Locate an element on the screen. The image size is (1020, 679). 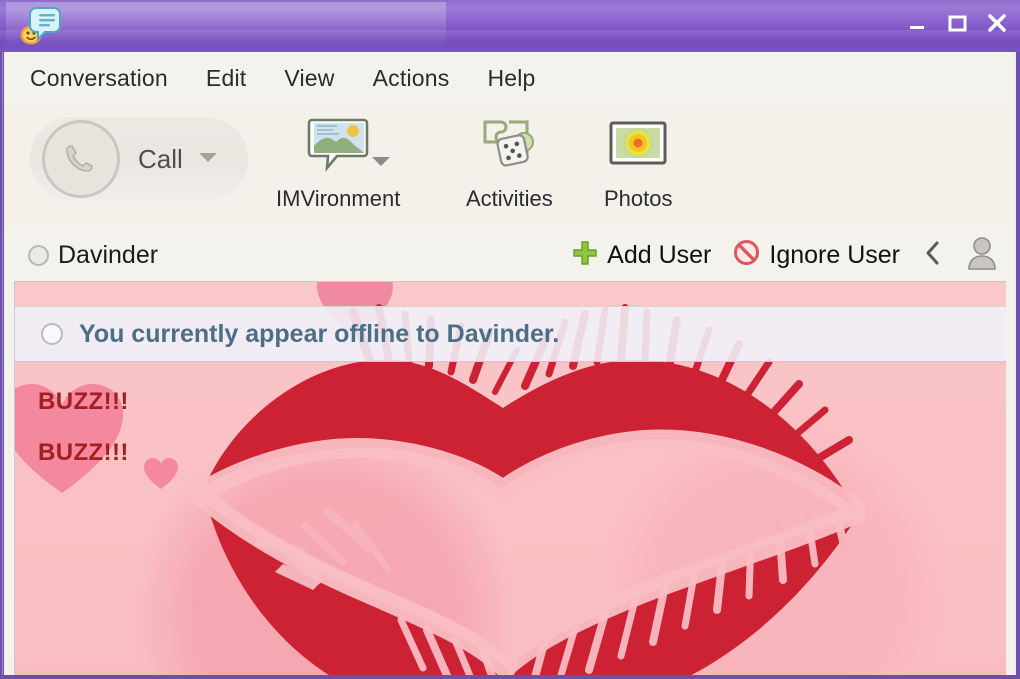
menu-item-view: View is located at coordinates (309, 78).